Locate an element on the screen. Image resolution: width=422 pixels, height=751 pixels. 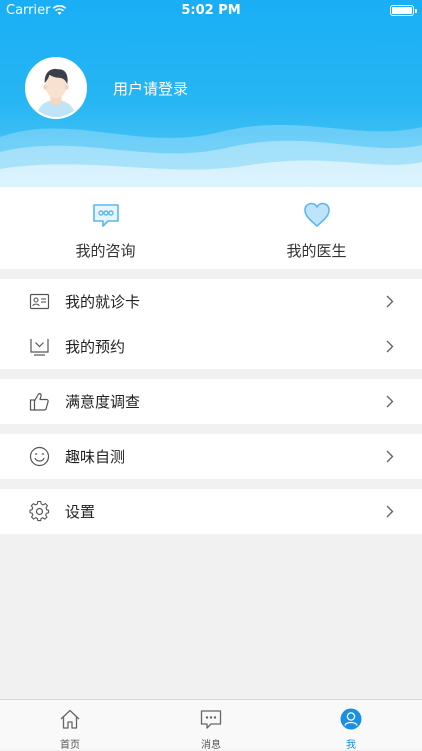
menu-label-settings: 设置 is located at coordinates (80, 512).